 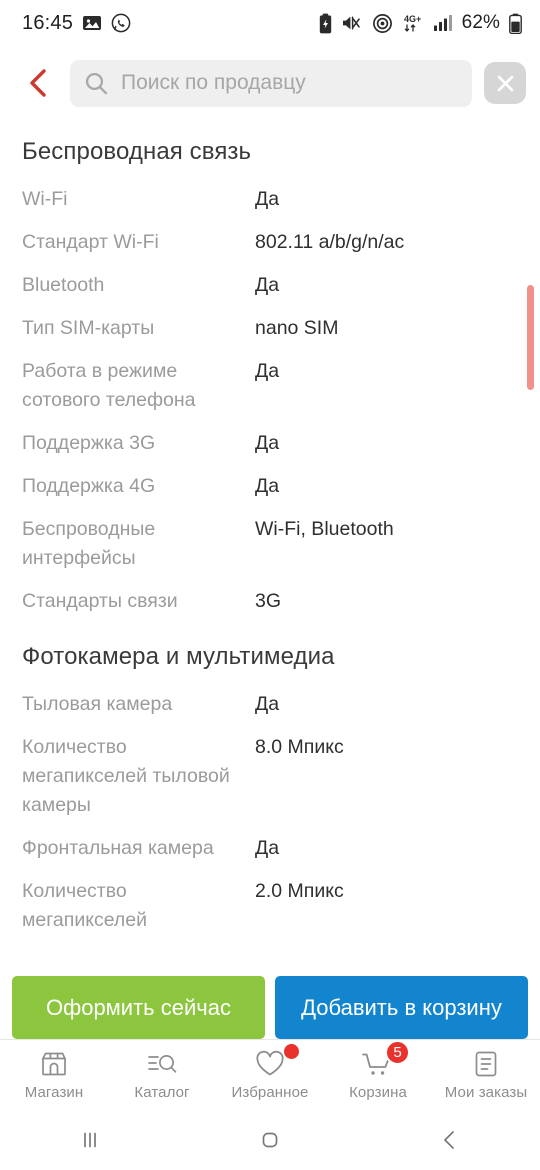 I want to click on spec-label: Количество мегапикселей тыловой камеры, so click(x=126, y=776).